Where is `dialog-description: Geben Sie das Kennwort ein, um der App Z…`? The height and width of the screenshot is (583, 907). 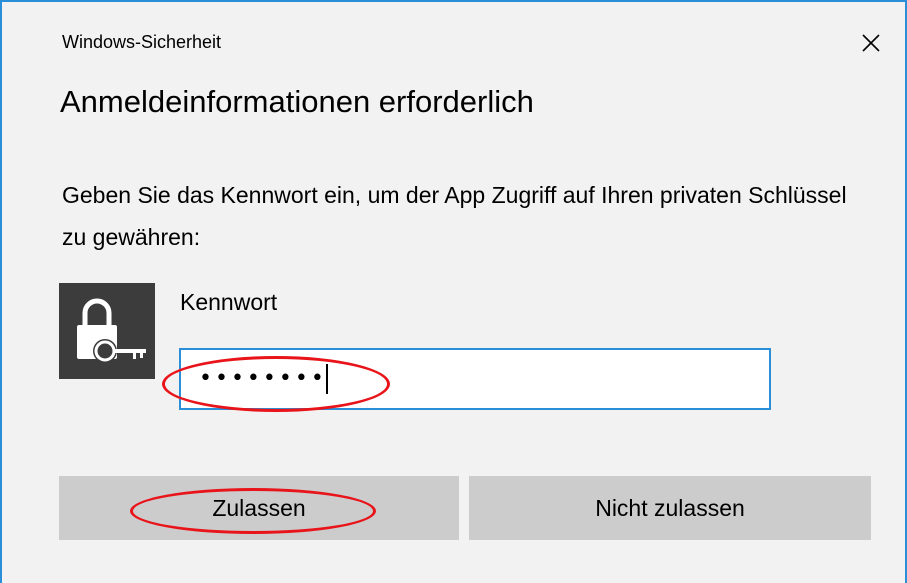 dialog-description: Geben Sie das Kennwort ein, um der App Z… is located at coordinates (454, 216).